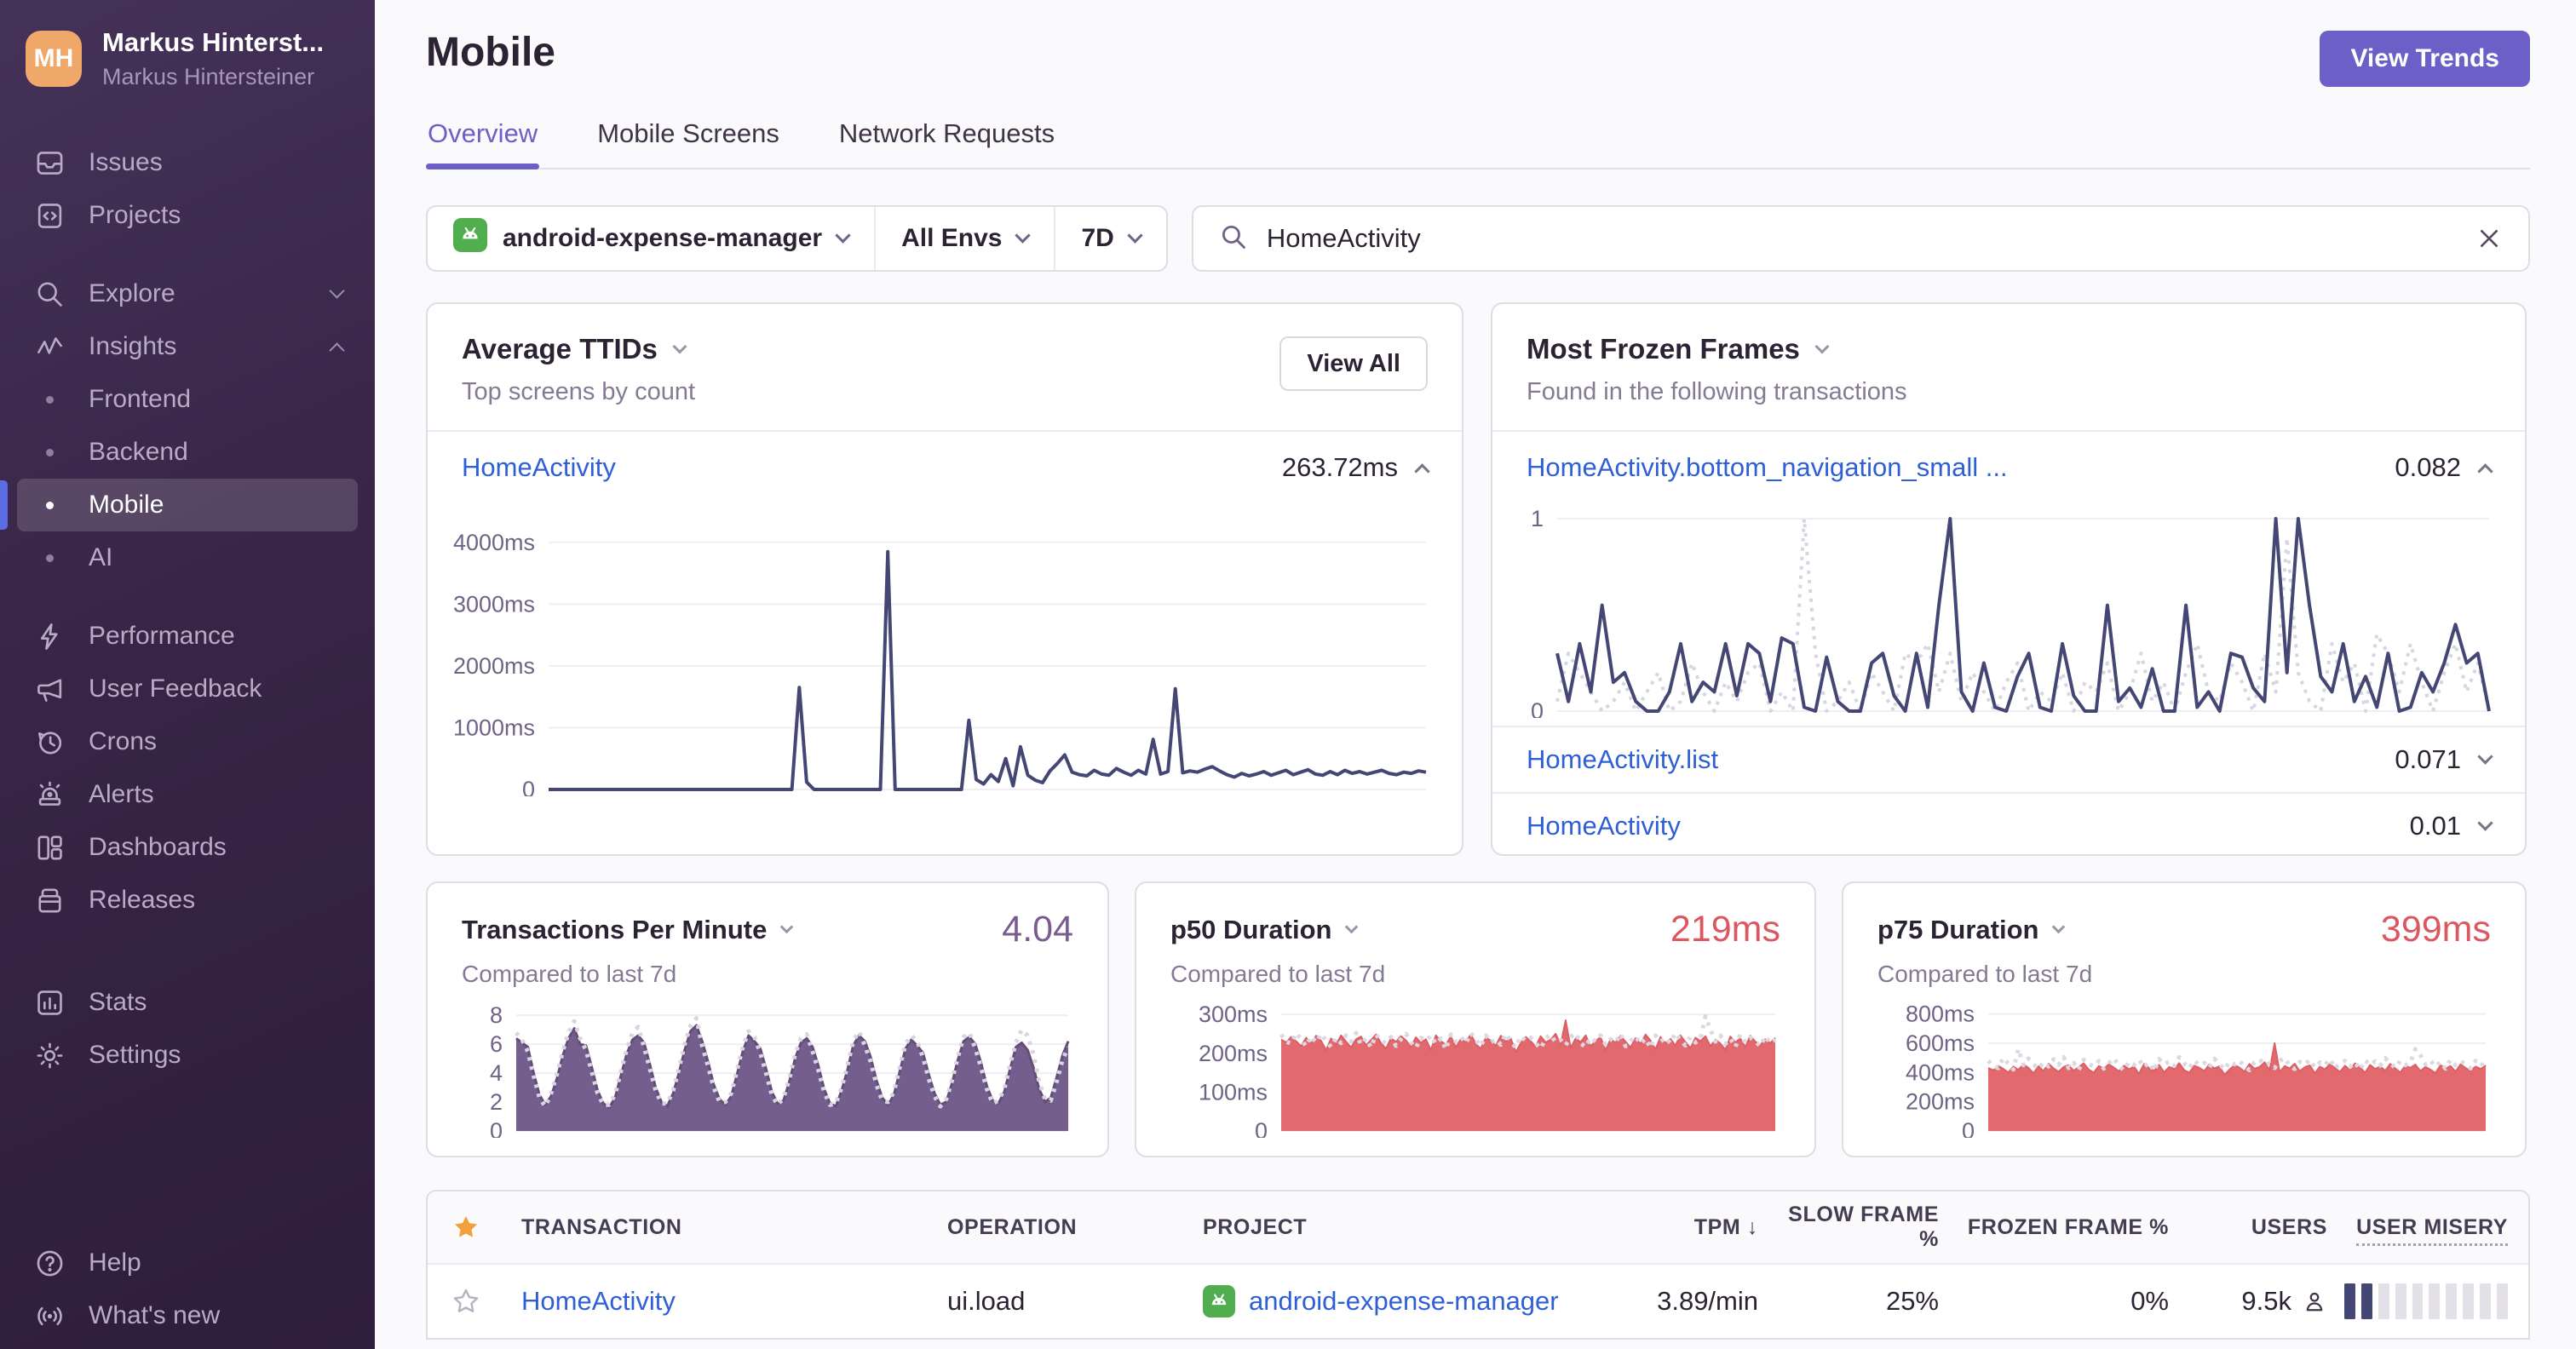 This screenshot has width=2576, height=1349. I want to click on tab-mobile-screens: Mobile Screens, so click(688, 143).